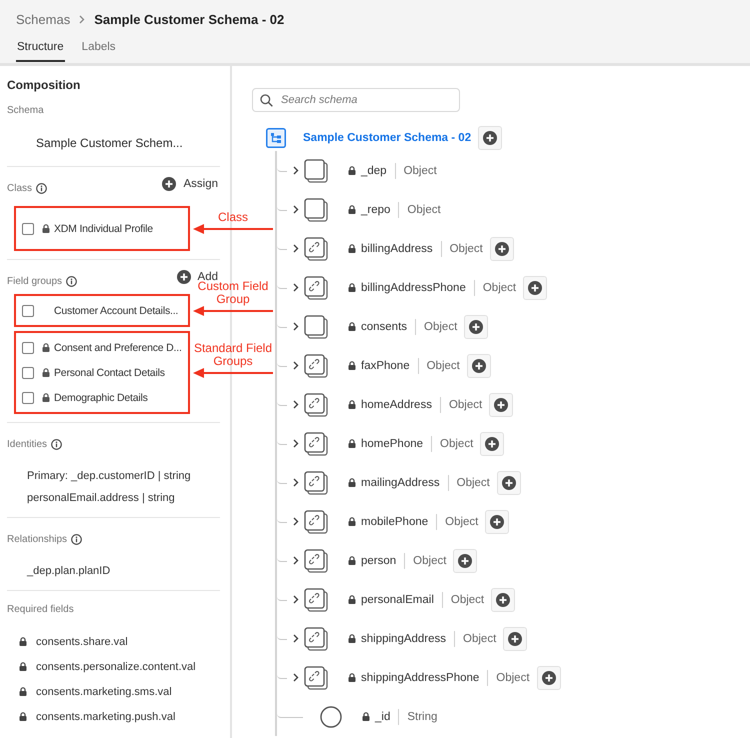  Describe the element at coordinates (109, 372) in the screenshot. I see `field-group-name: Personal Contact Details` at that location.